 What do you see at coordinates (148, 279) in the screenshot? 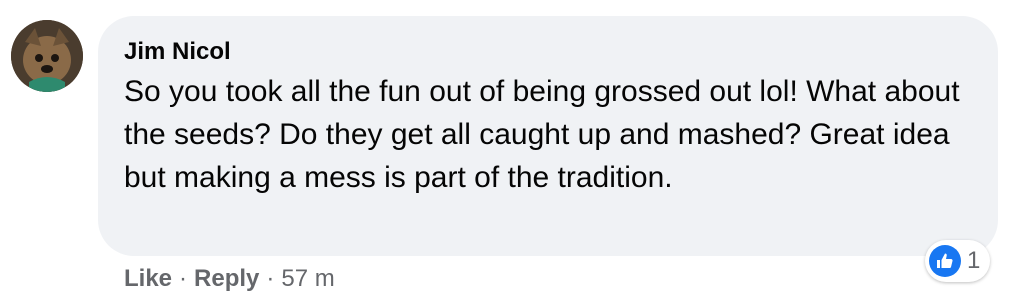
I see `like-button: Like` at bounding box center [148, 279].